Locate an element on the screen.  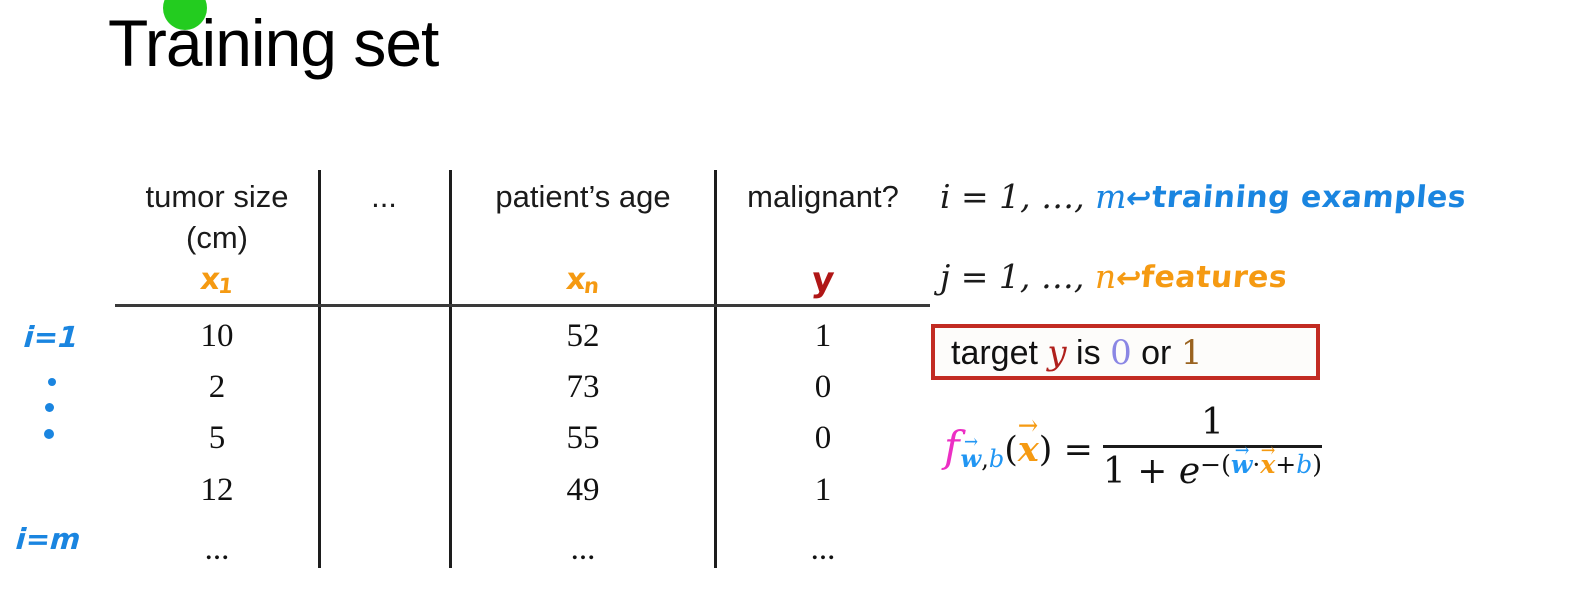
formula-left-side: fw,b(x) = is located at coordinates (1018, 447).